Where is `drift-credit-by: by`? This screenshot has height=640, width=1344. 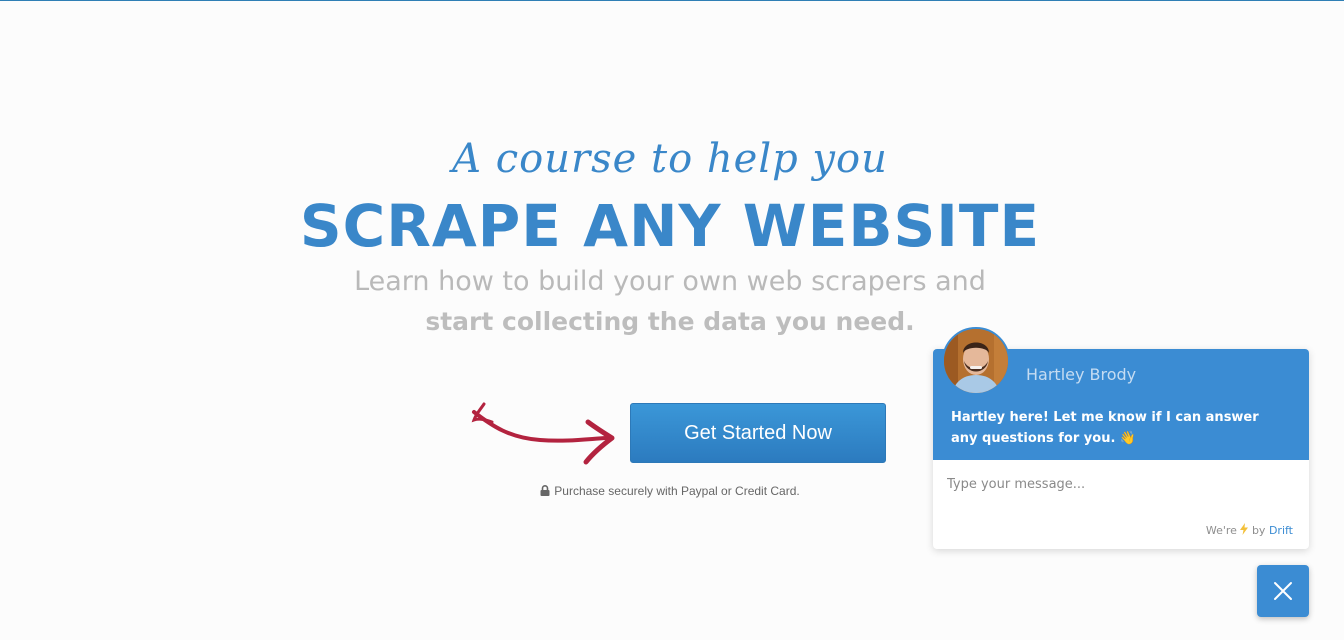
drift-credit-by: by is located at coordinates (1258, 530).